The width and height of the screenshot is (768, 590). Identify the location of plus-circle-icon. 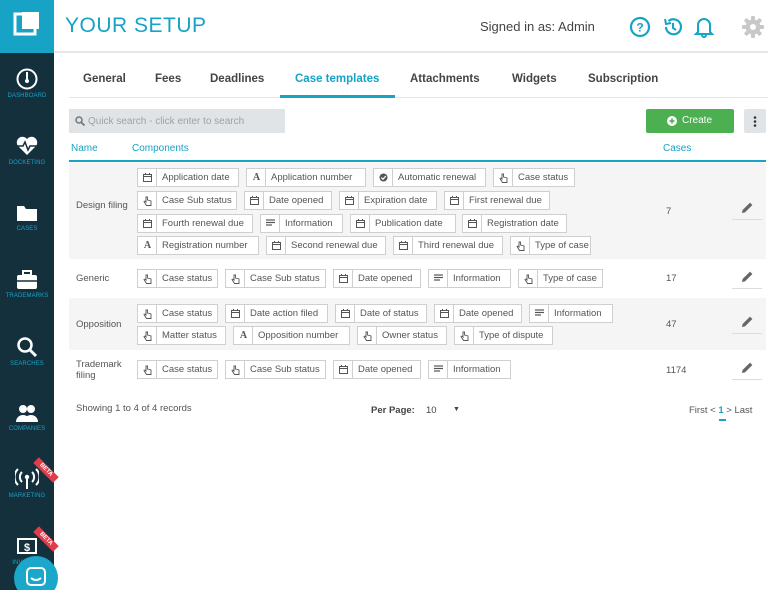
(672, 121).